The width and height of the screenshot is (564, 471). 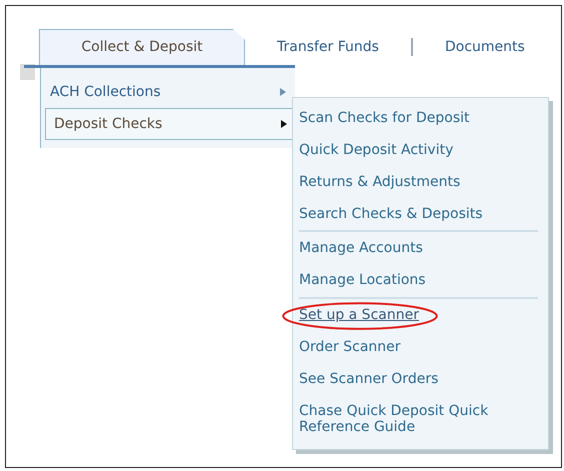 I want to click on submenu-item: Order Scanner, so click(x=350, y=346).